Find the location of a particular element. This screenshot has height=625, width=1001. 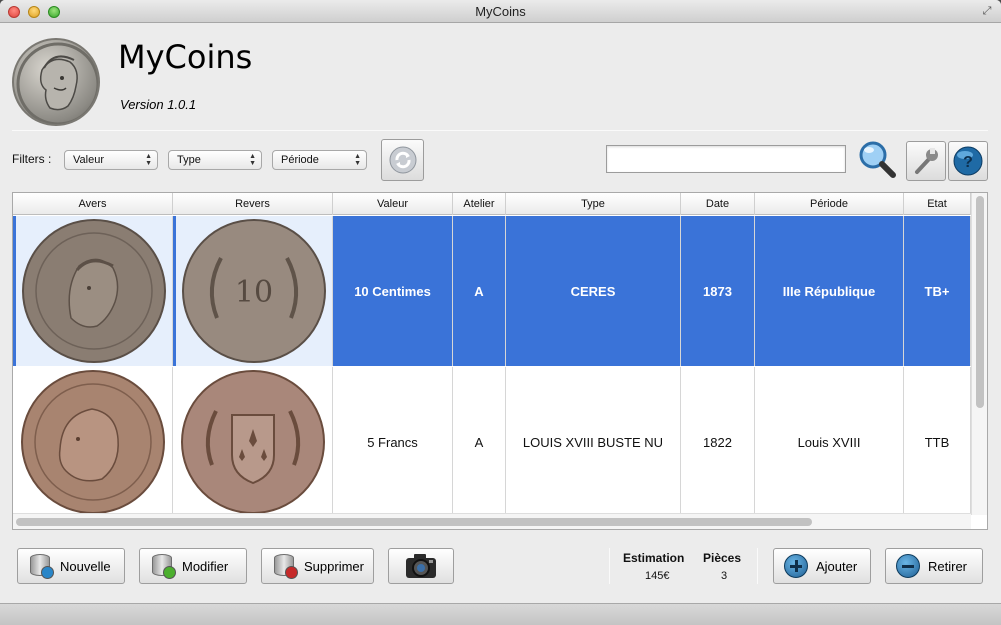

pieces-value: 3 is located at coordinates (724, 576).